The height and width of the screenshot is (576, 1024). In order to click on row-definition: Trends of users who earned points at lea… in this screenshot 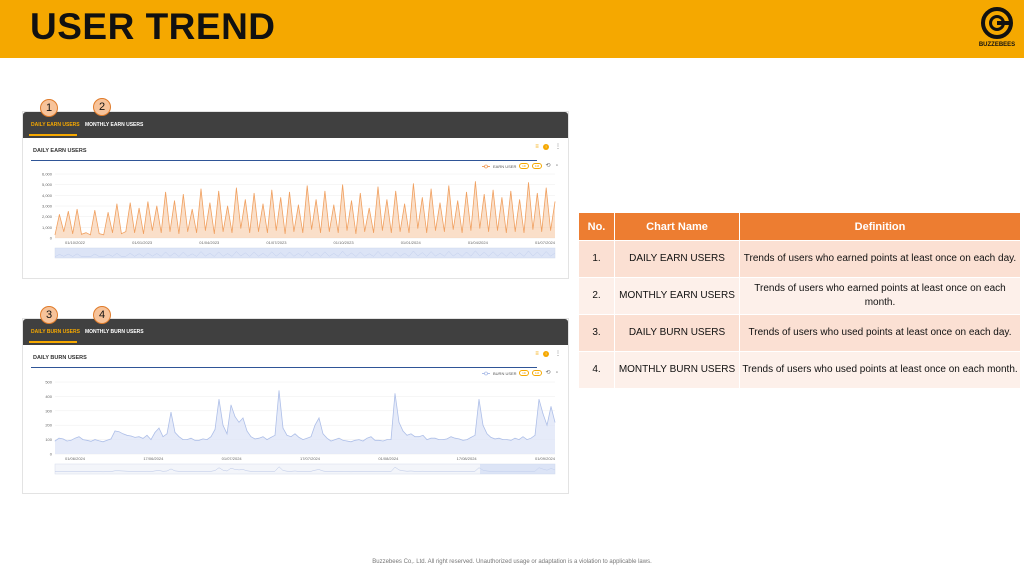, I will do `click(880, 259)`.